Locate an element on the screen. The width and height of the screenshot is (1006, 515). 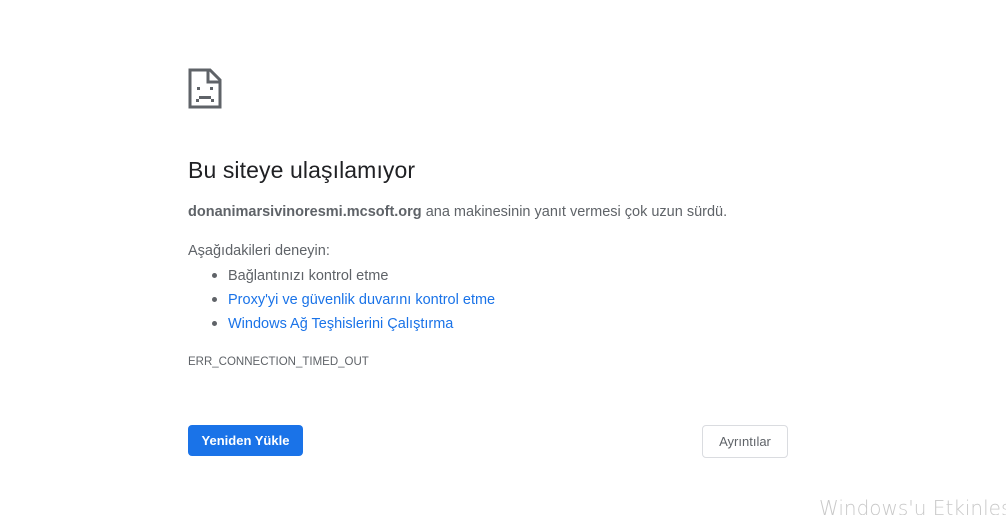
suggestion-check-connection: Bağlantınızı kontrol etme is located at coordinates (341, 277).